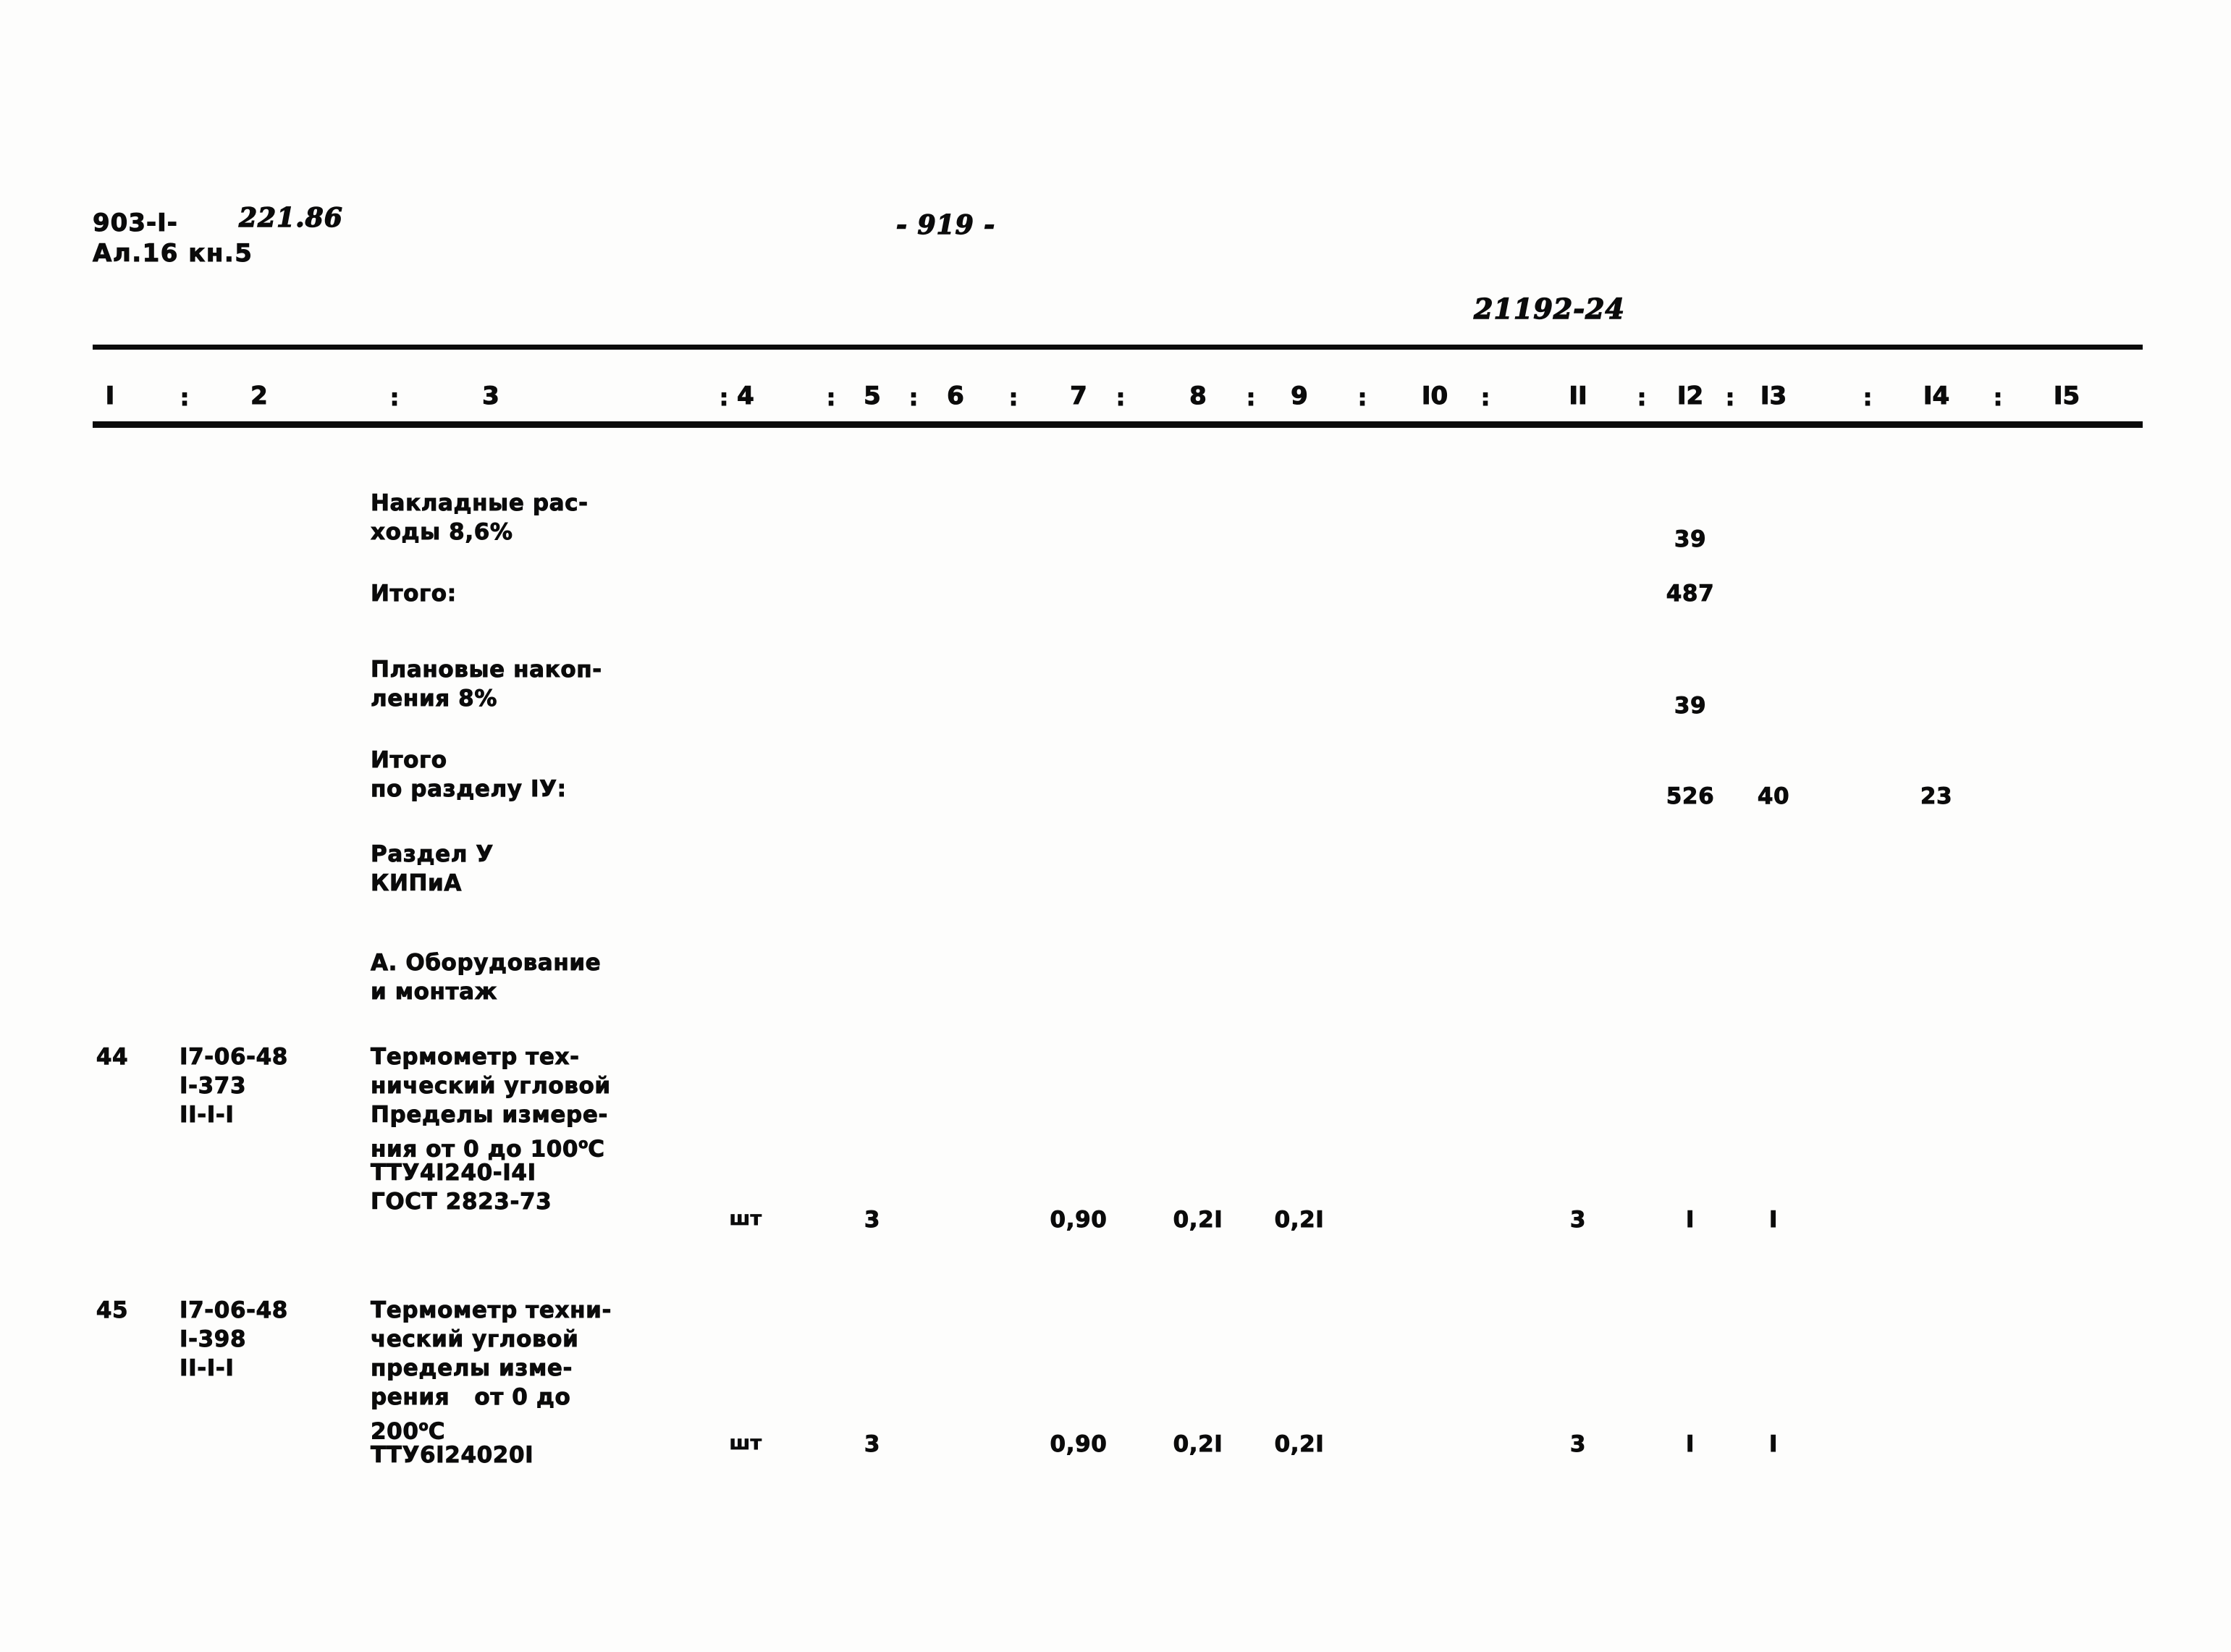 This screenshot has height=1652, width=2231. What do you see at coordinates (475, 1340) in the screenshot?
I see `row-description-line: ческий угловой` at bounding box center [475, 1340].